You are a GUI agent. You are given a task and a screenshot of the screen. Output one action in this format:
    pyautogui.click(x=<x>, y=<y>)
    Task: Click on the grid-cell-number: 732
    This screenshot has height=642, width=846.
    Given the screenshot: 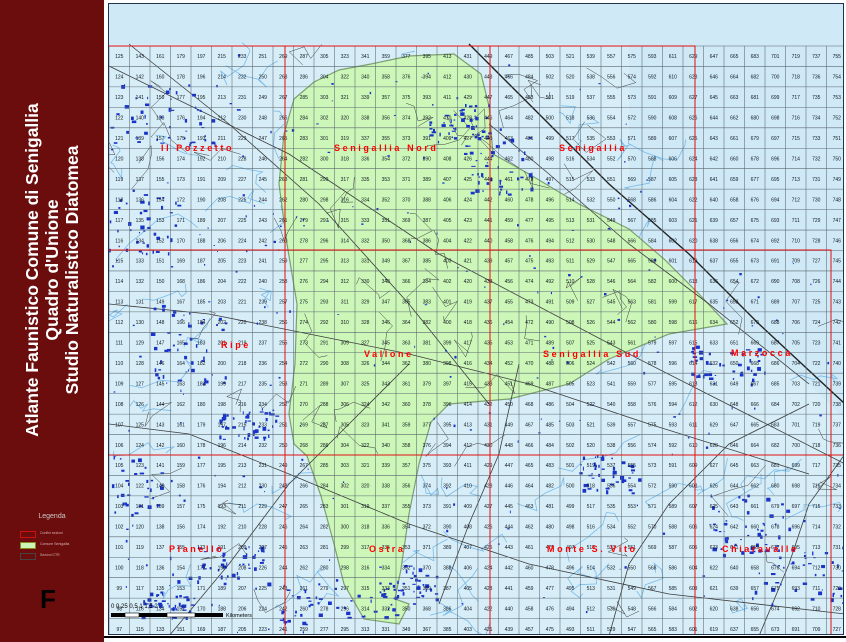 What is the action you would take?
    pyautogui.click(x=816, y=159)
    